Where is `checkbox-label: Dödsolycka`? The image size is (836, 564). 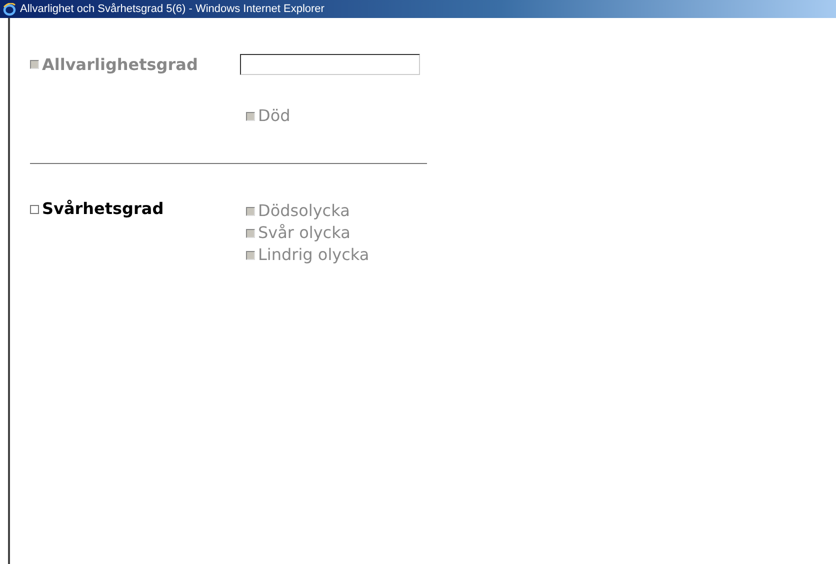 checkbox-label: Dödsolycka is located at coordinates (304, 211).